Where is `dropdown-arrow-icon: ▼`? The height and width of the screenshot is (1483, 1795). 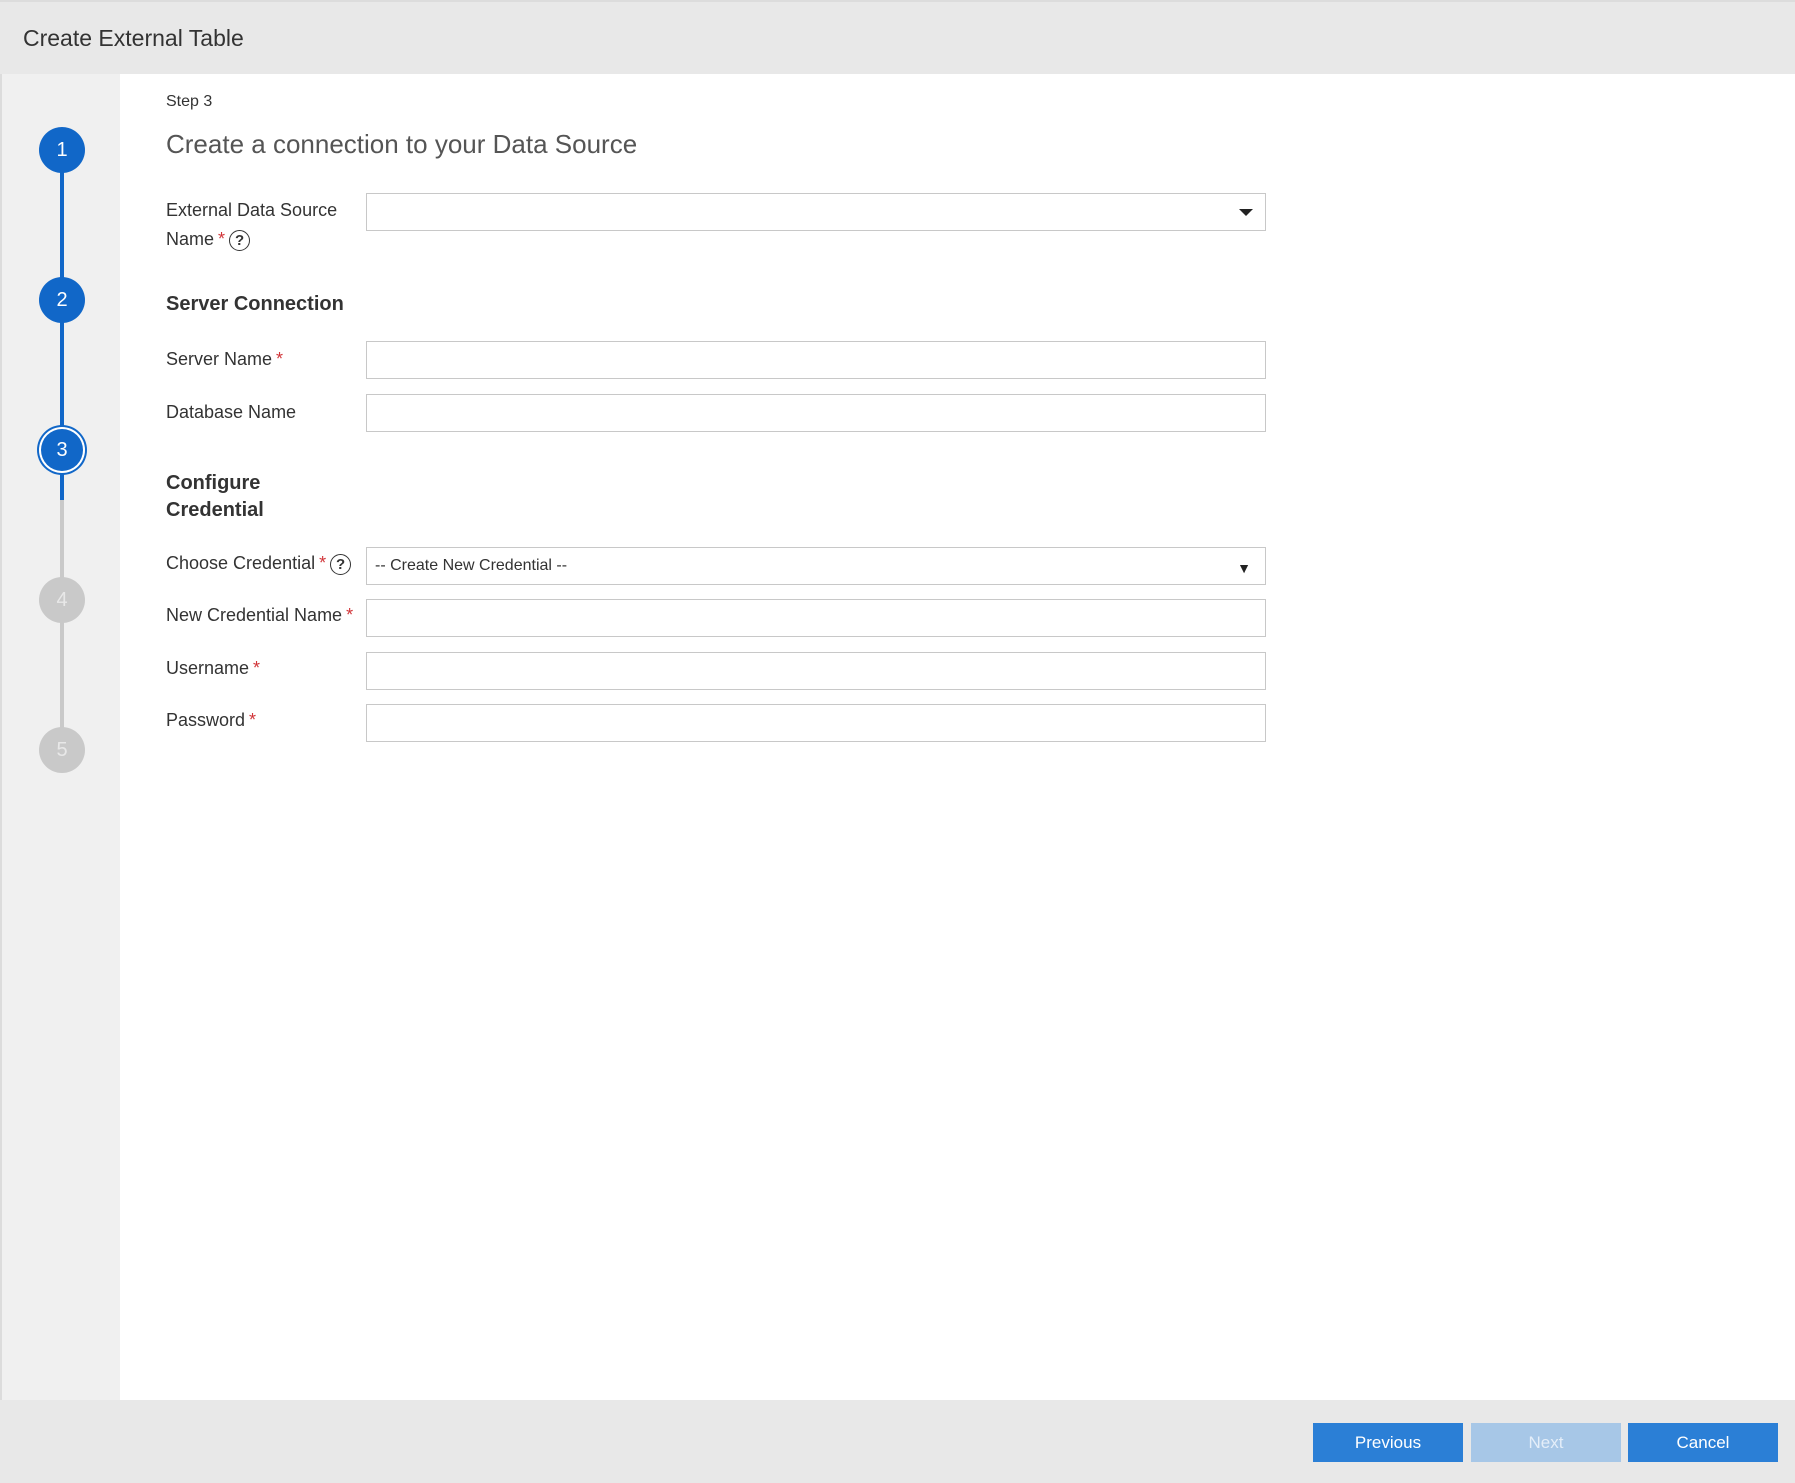 dropdown-arrow-icon: ▼ is located at coordinates (1244, 568).